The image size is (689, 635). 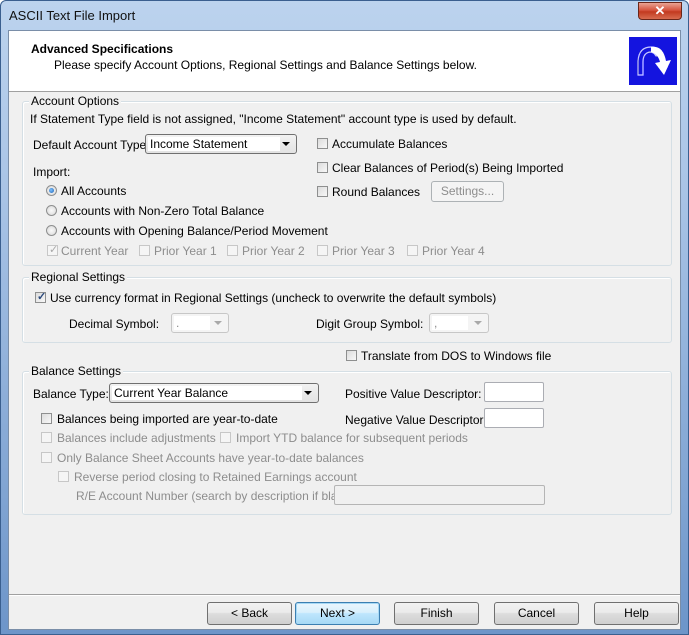 I want to click on checkbox-translate-dos-label: Translate from DOS to Windows file, so click(x=456, y=356).